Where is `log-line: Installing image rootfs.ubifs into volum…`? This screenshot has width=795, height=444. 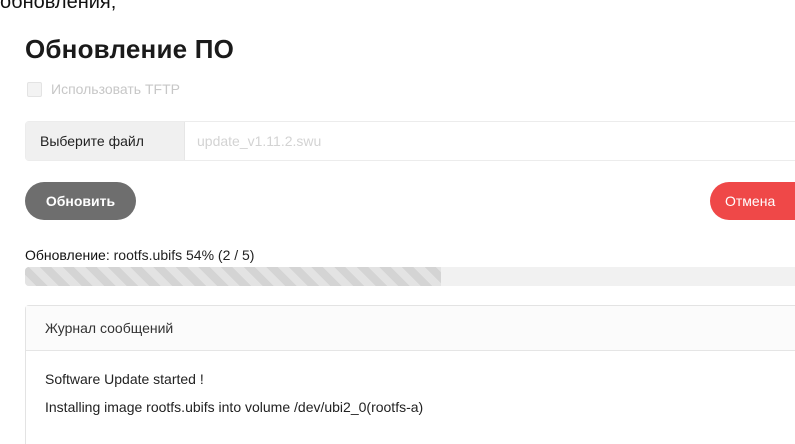 log-line: Installing image rootfs.ubifs into volum… is located at coordinates (234, 407).